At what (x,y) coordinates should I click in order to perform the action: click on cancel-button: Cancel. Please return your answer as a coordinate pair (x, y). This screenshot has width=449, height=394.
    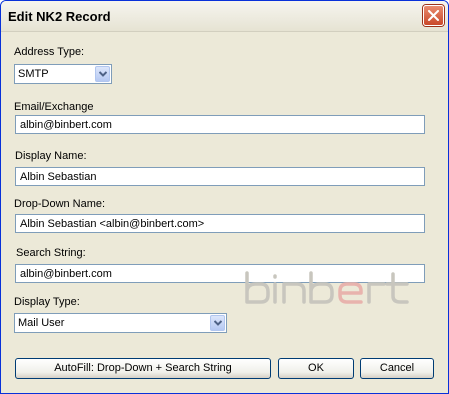
    Looking at the image, I should click on (397, 368).